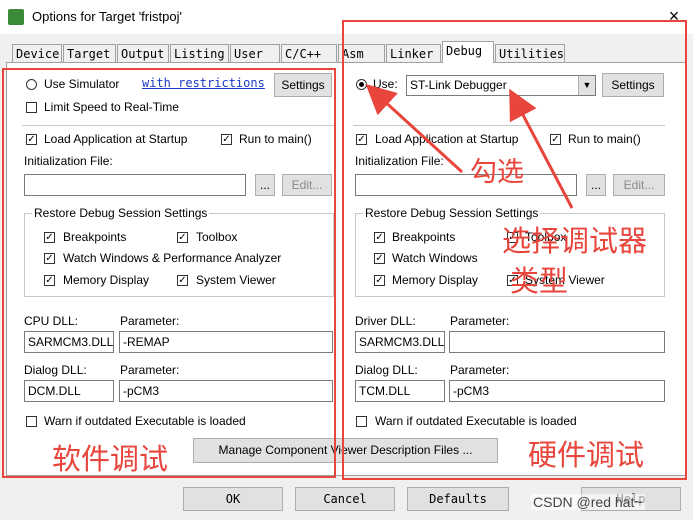 This screenshot has width=693, height=520. I want to click on annotation-hardware-debug: 硬件调试, so click(586, 456).